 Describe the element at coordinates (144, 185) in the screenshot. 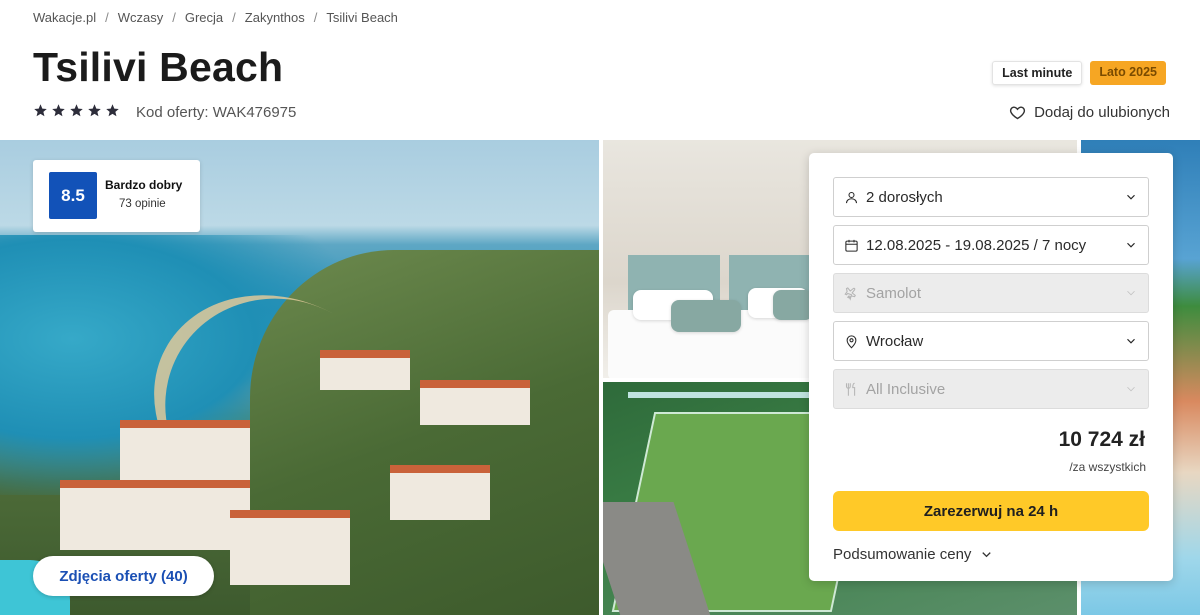

I see `rating-label: Bardzo dobry` at that location.